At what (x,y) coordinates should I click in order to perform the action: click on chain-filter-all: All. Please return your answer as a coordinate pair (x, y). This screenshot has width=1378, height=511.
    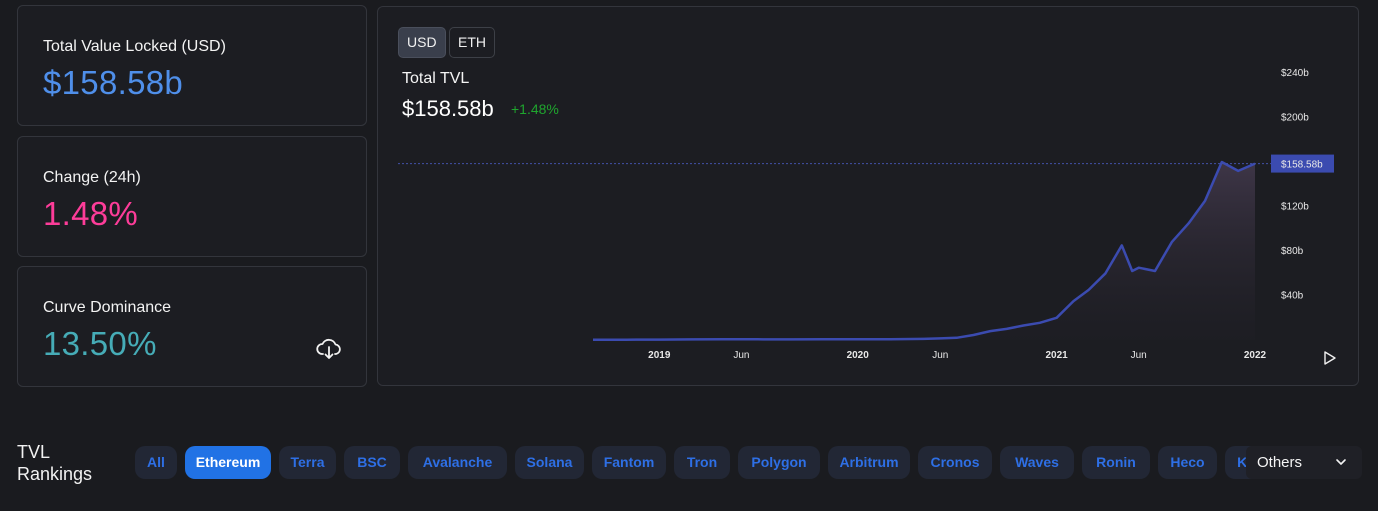
    Looking at the image, I should click on (156, 462).